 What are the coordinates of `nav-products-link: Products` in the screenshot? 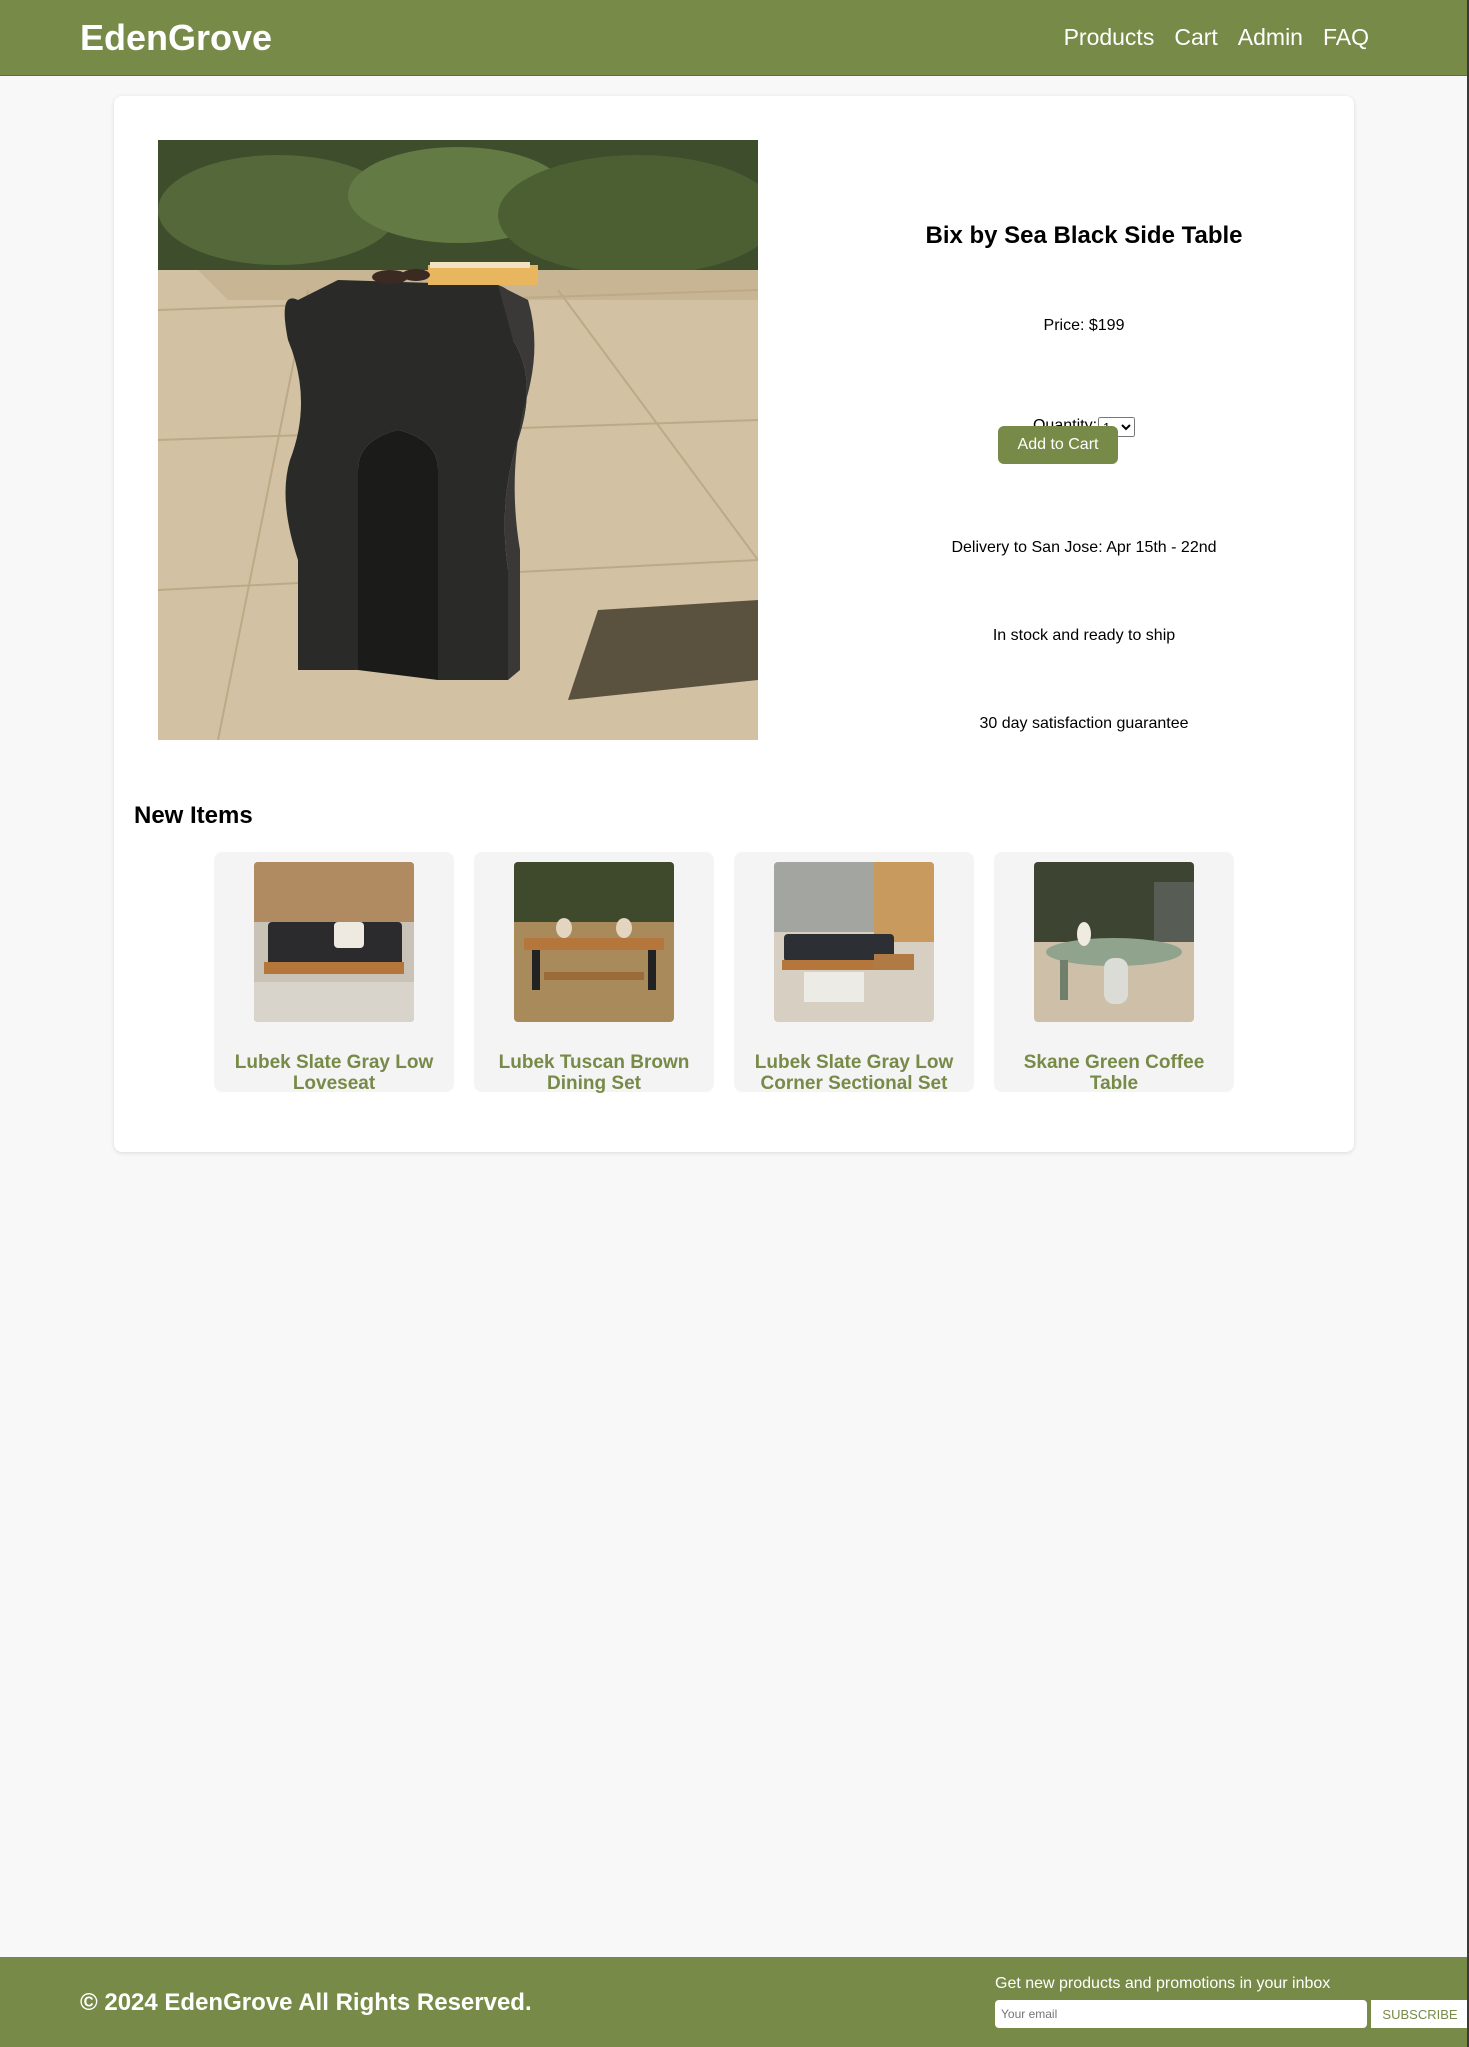 It's located at (1109, 37).